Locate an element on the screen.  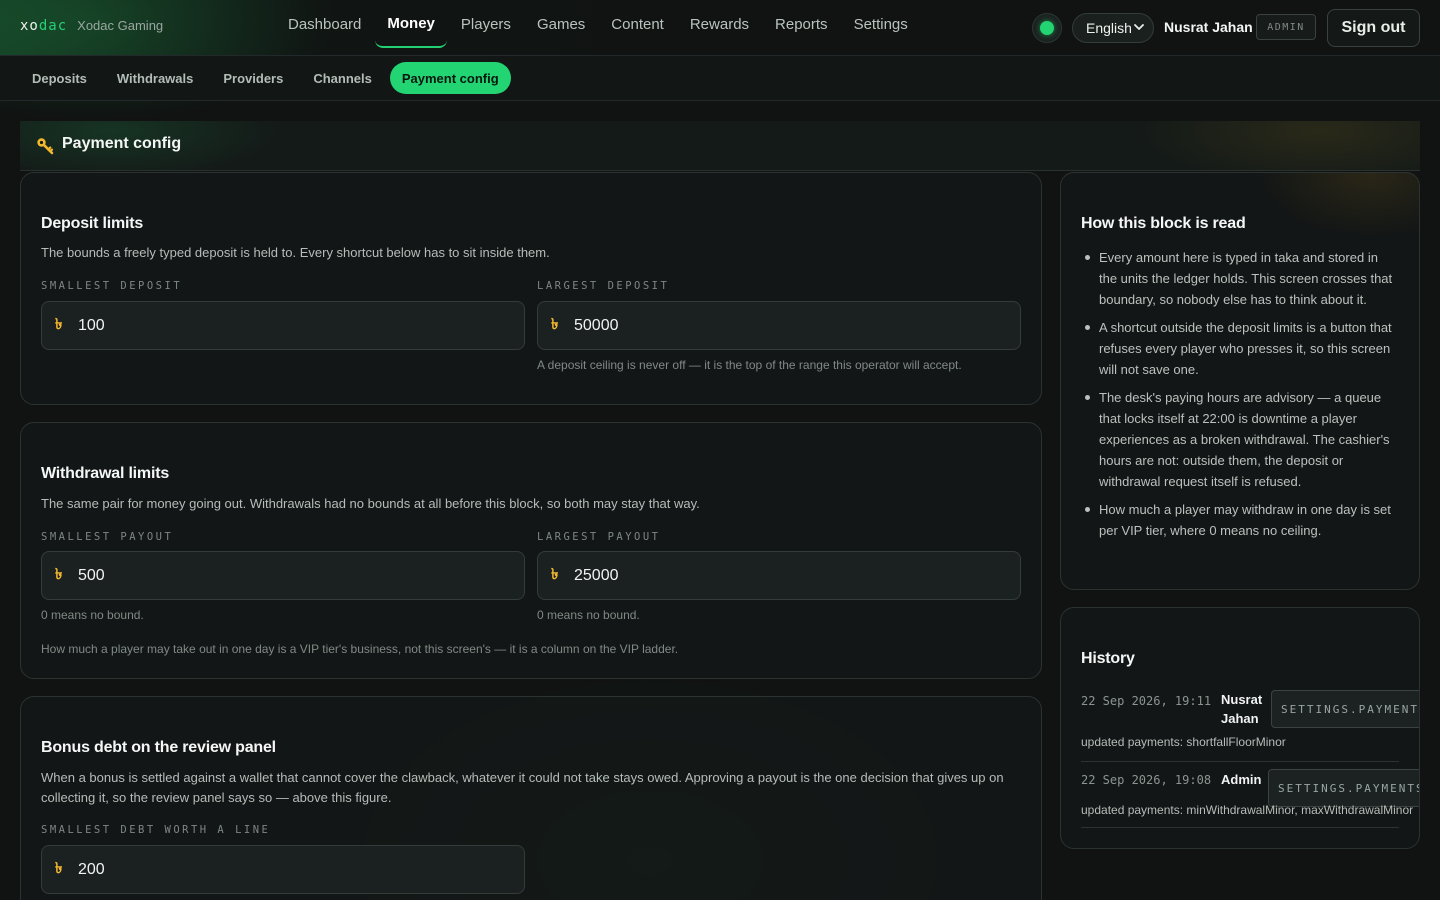
role-badge: ADMIN is located at coordinates (1286, 27).